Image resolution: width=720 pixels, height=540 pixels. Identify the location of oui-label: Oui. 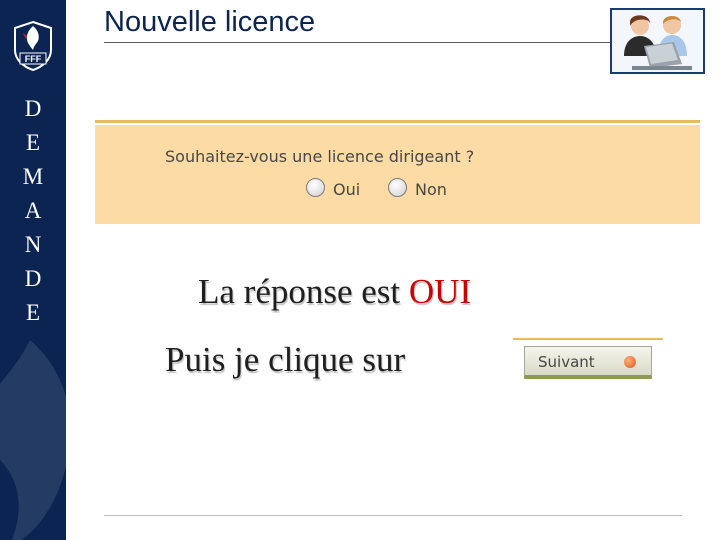
(346, 189).